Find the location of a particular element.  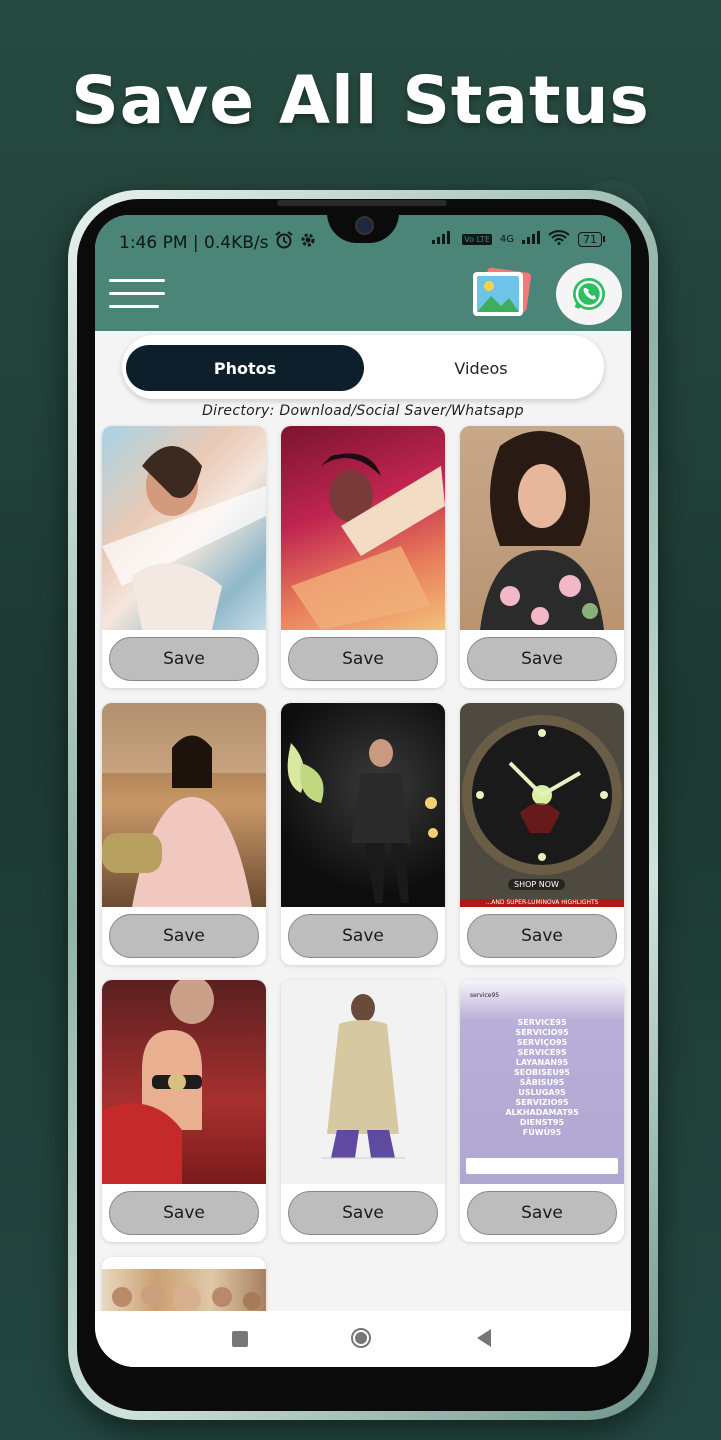

gallery-icon is located at coordinates (501, 292).